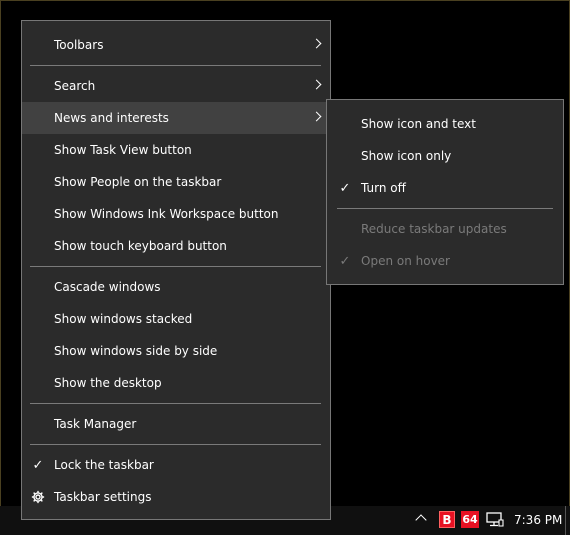  Describe the element at coordinates (75, 86) in the screenshot. I see `menu-item-label: Search` at that location.